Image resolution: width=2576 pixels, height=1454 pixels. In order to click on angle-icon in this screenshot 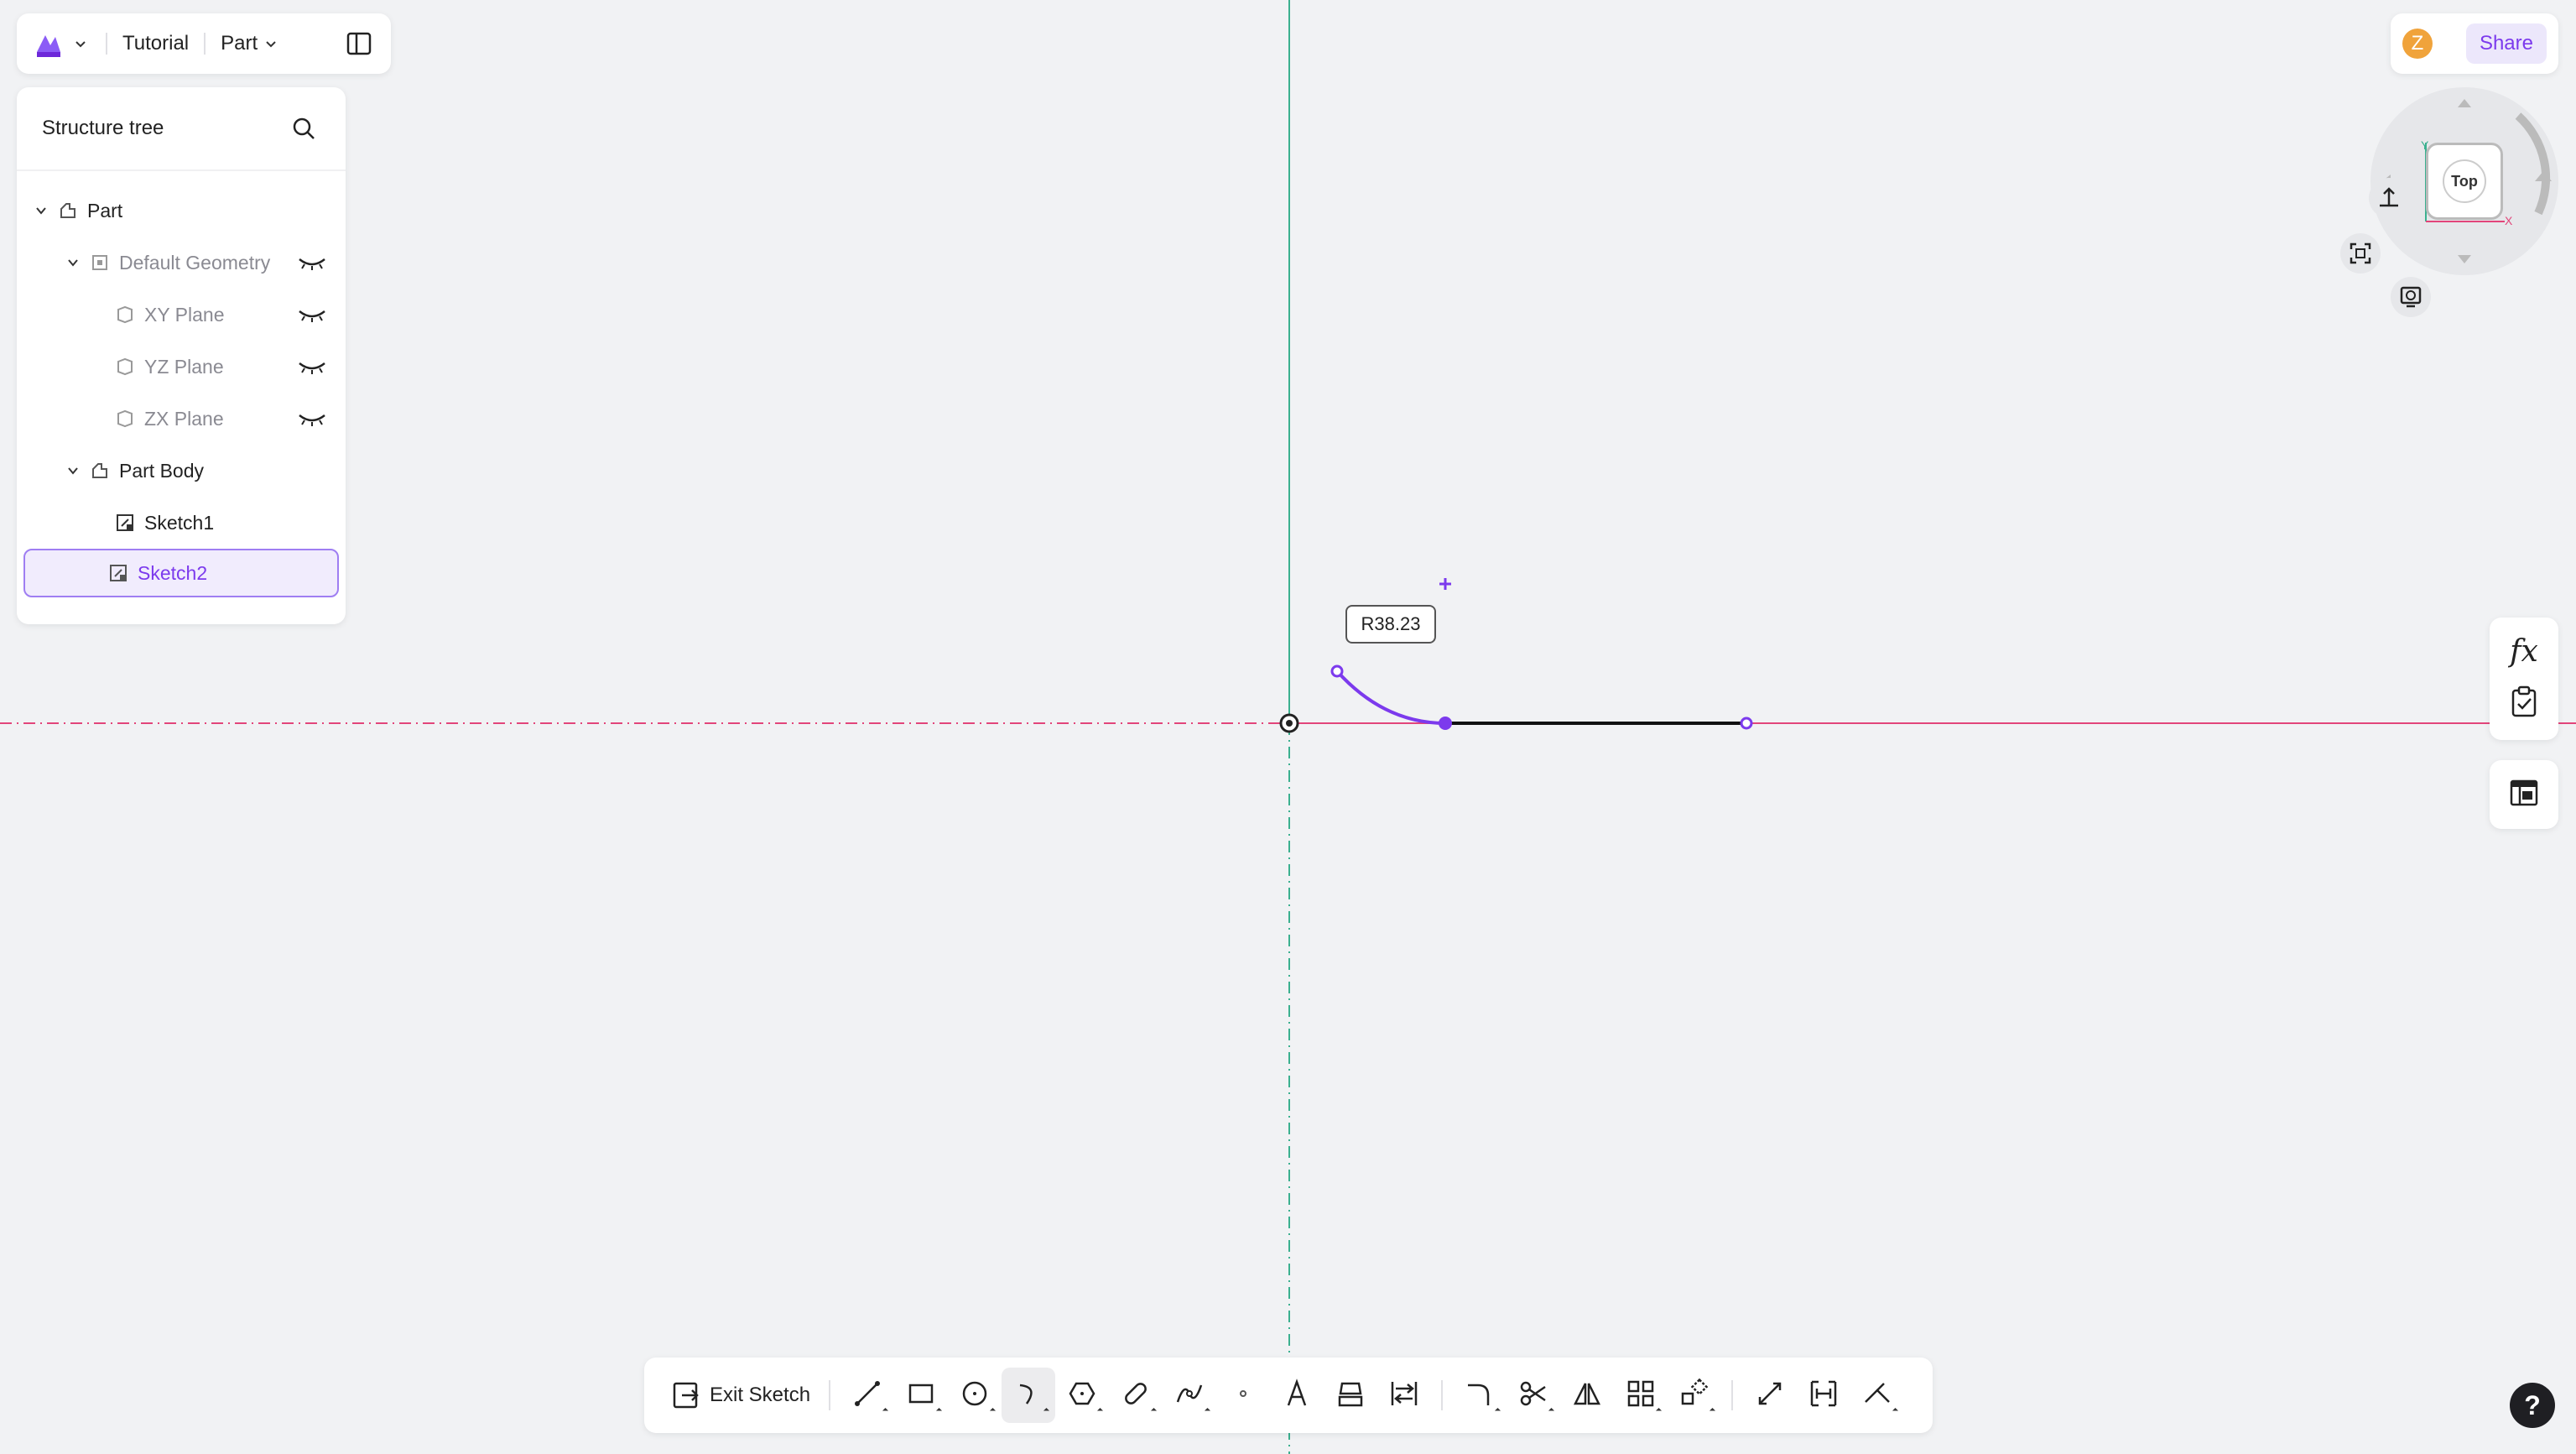, I will do `click(1877, 1395)`.